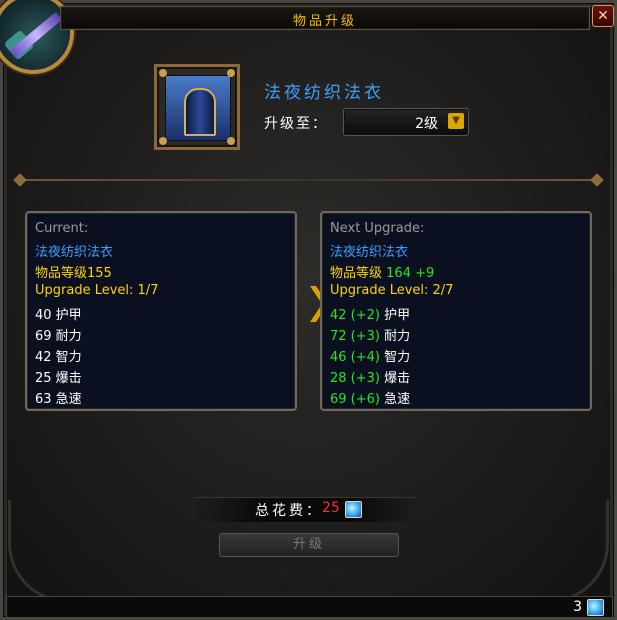  I want to click on next-stat-value: 69 (+6), so click(355, 399).